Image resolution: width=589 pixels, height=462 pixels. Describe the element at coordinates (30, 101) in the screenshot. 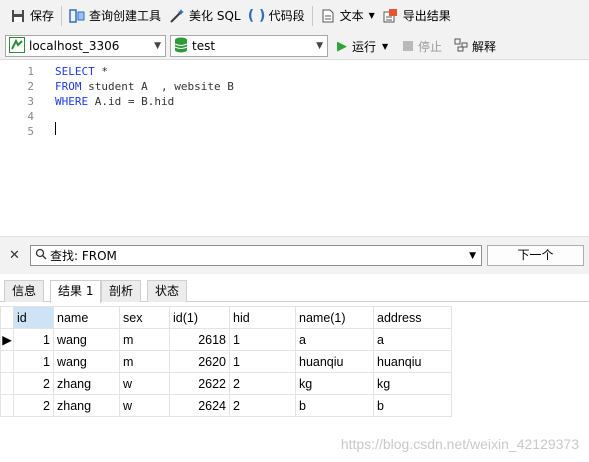

I see `line-number: 3` at that location.